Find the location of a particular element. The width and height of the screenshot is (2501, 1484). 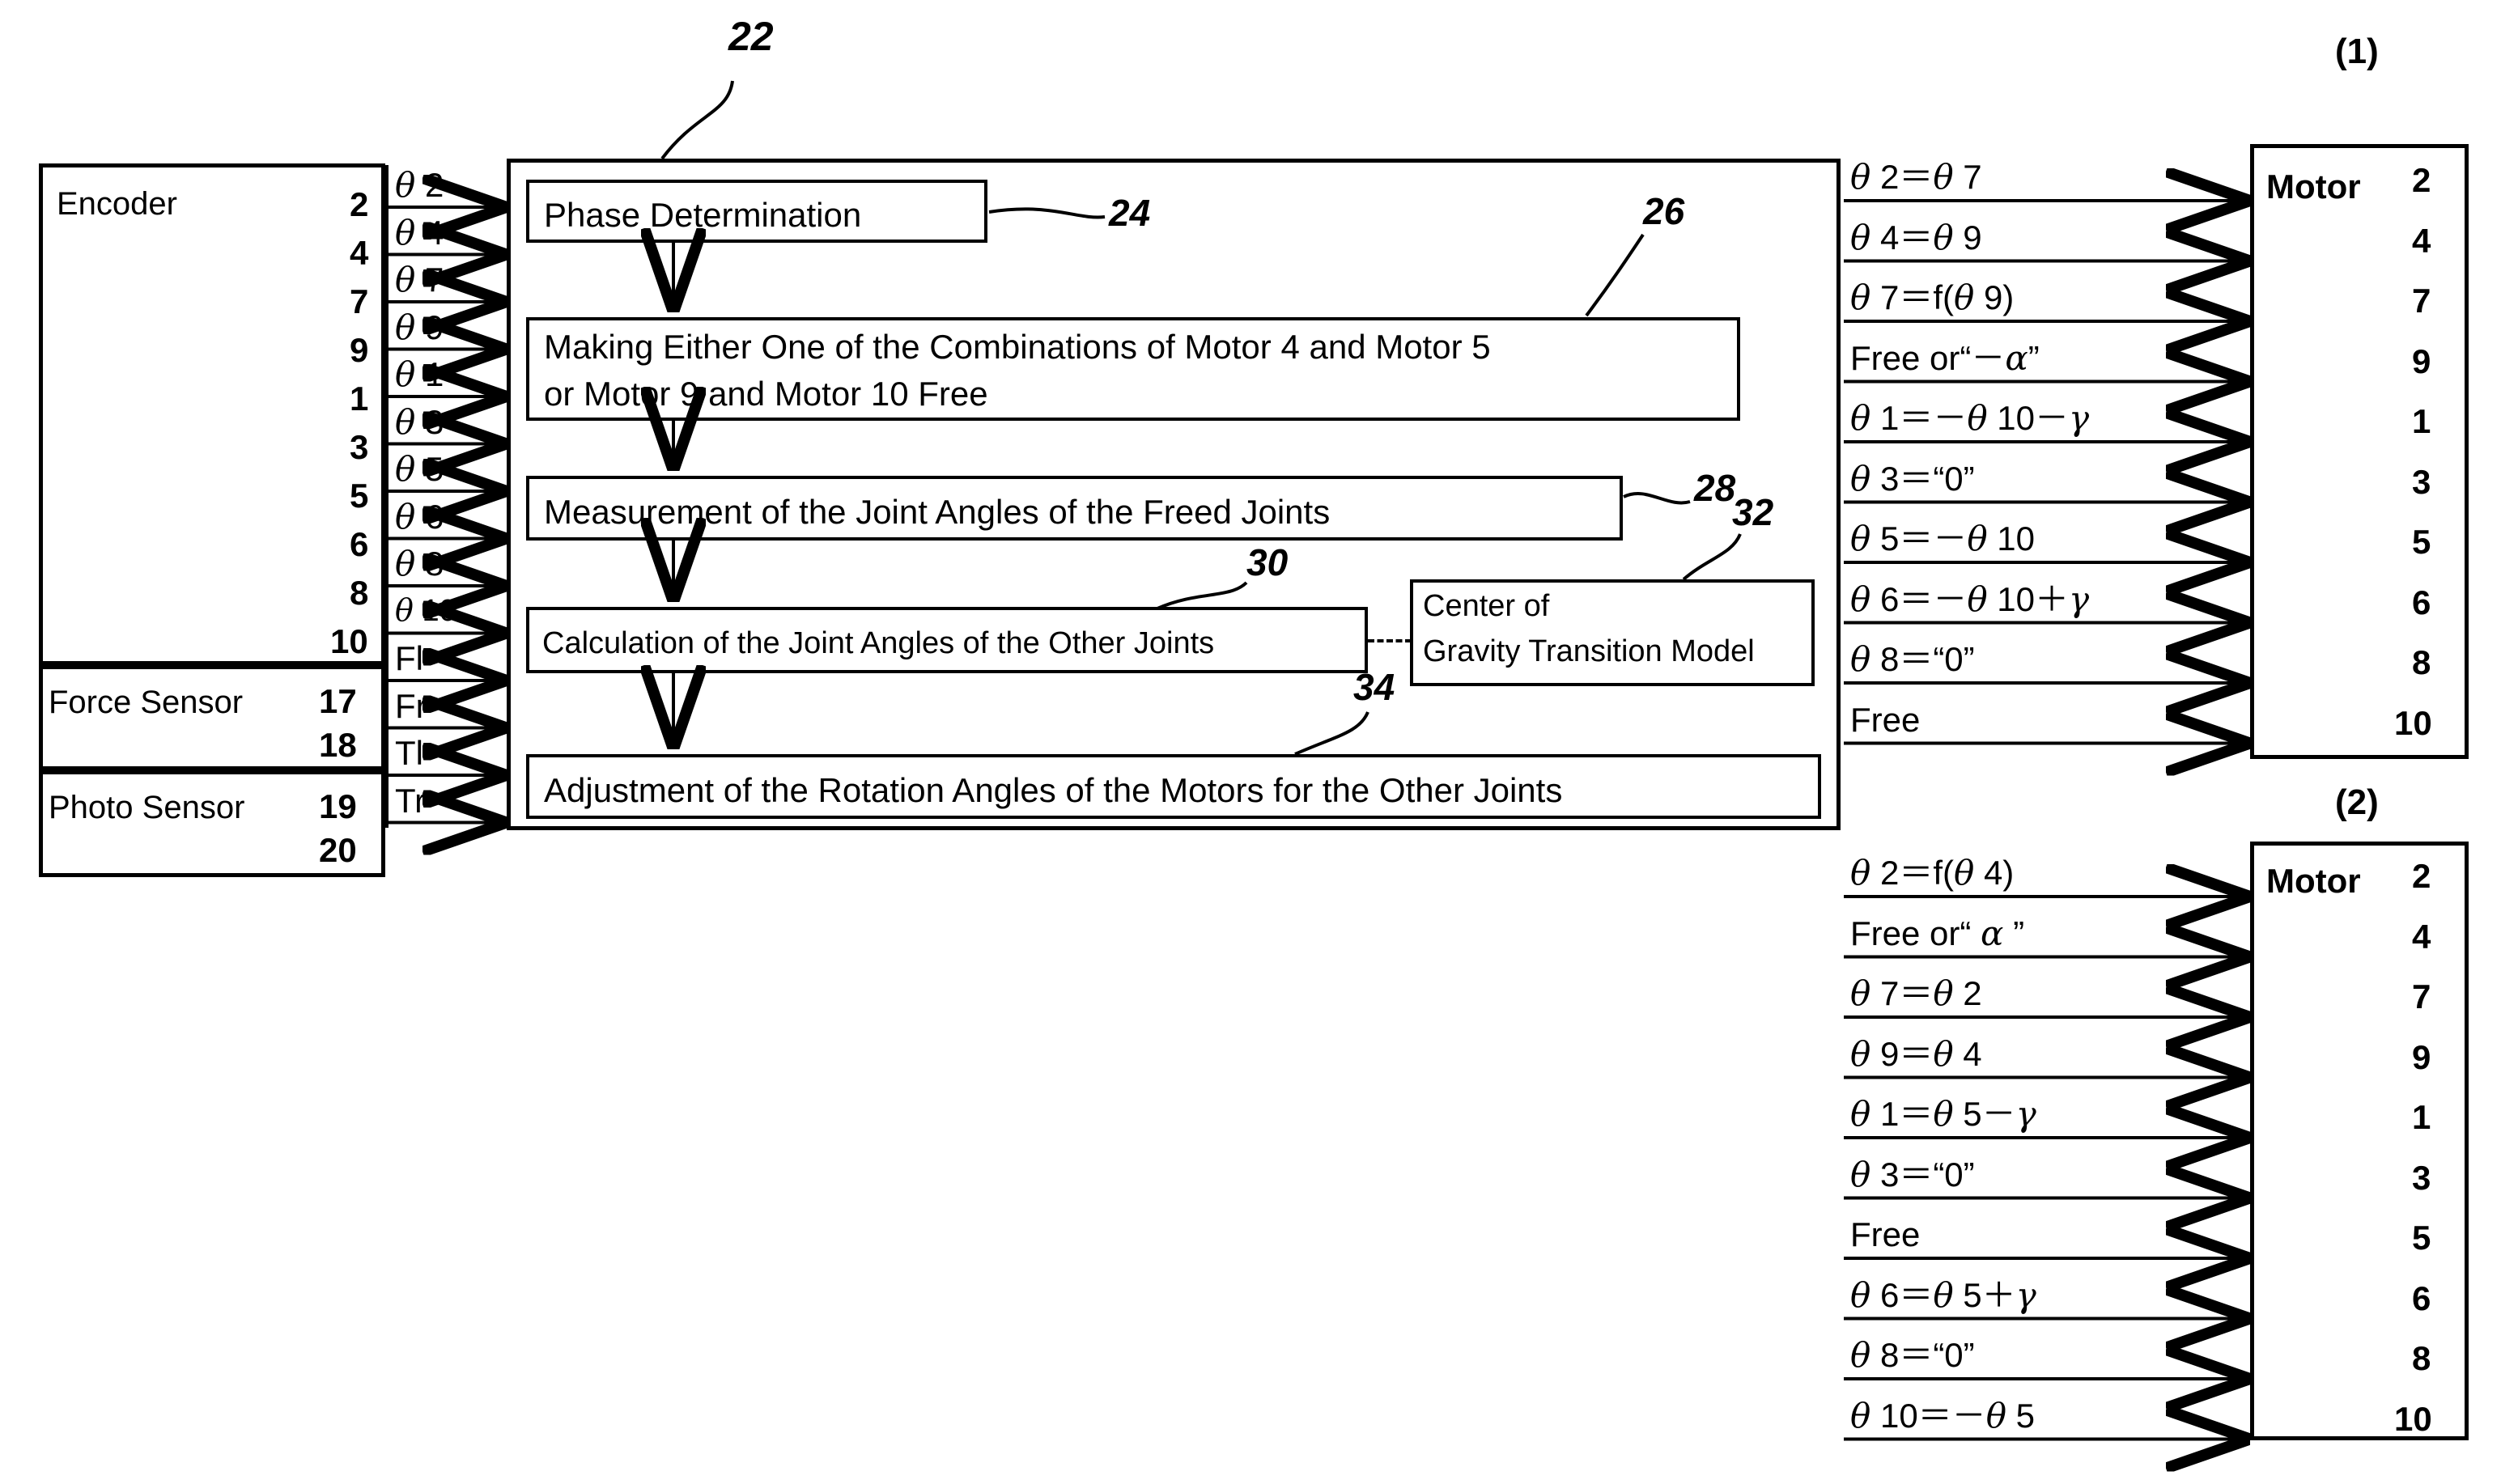

force-sensor-port-number: 18 is located at coordinates (338, 745).